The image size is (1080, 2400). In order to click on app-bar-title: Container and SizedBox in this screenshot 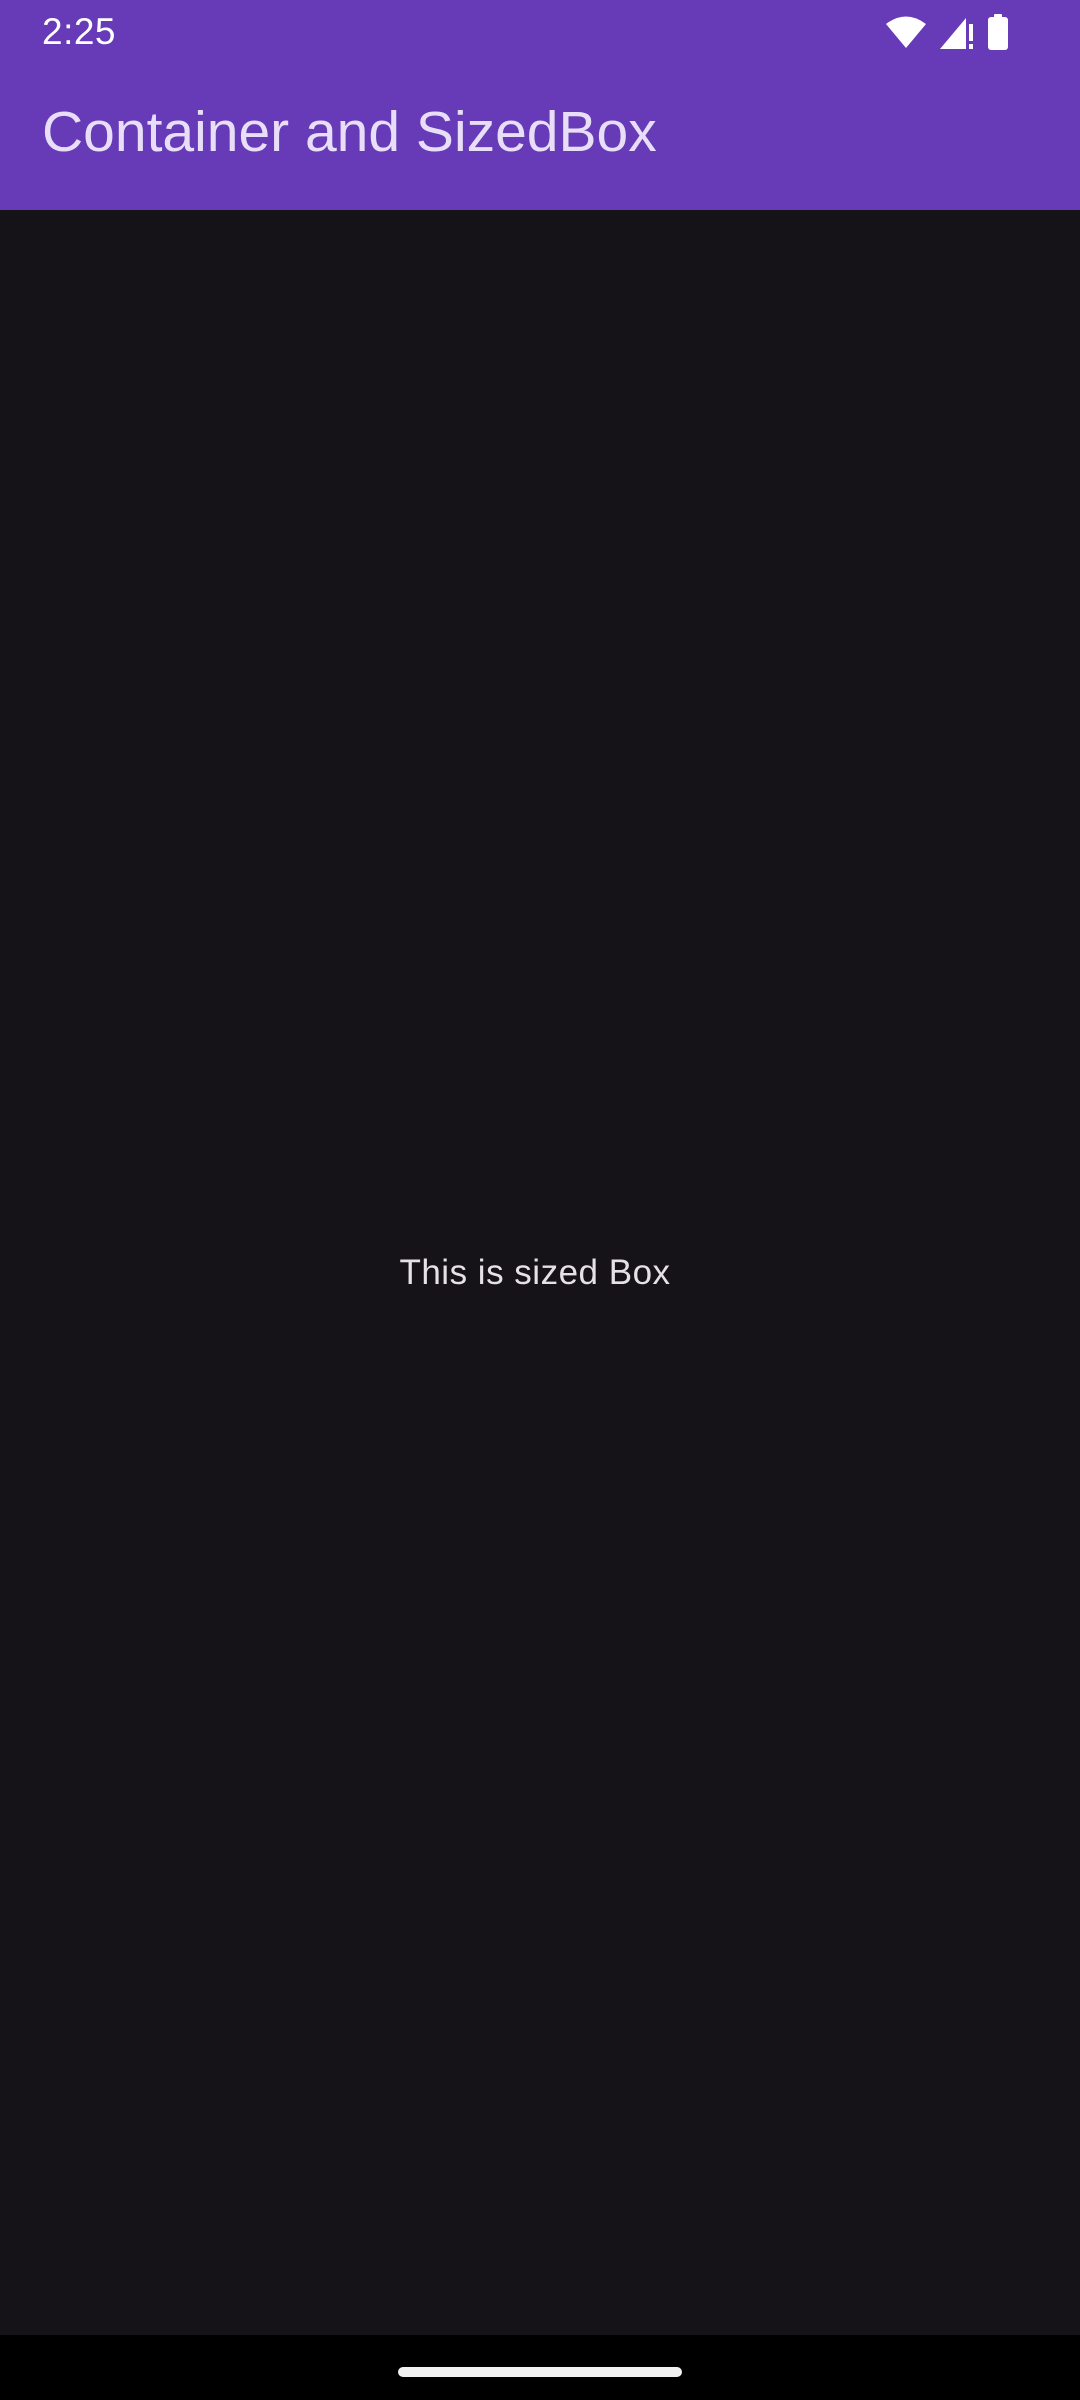, I will do `click(349, 132)`.